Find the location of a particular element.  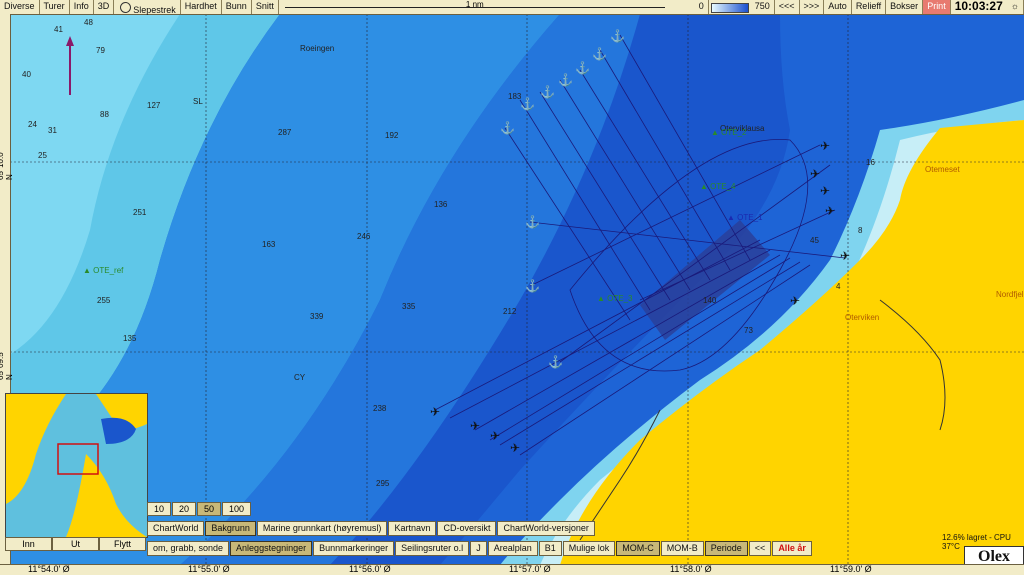

menu-snitt: Snitt is located at coordinates (265, 7).